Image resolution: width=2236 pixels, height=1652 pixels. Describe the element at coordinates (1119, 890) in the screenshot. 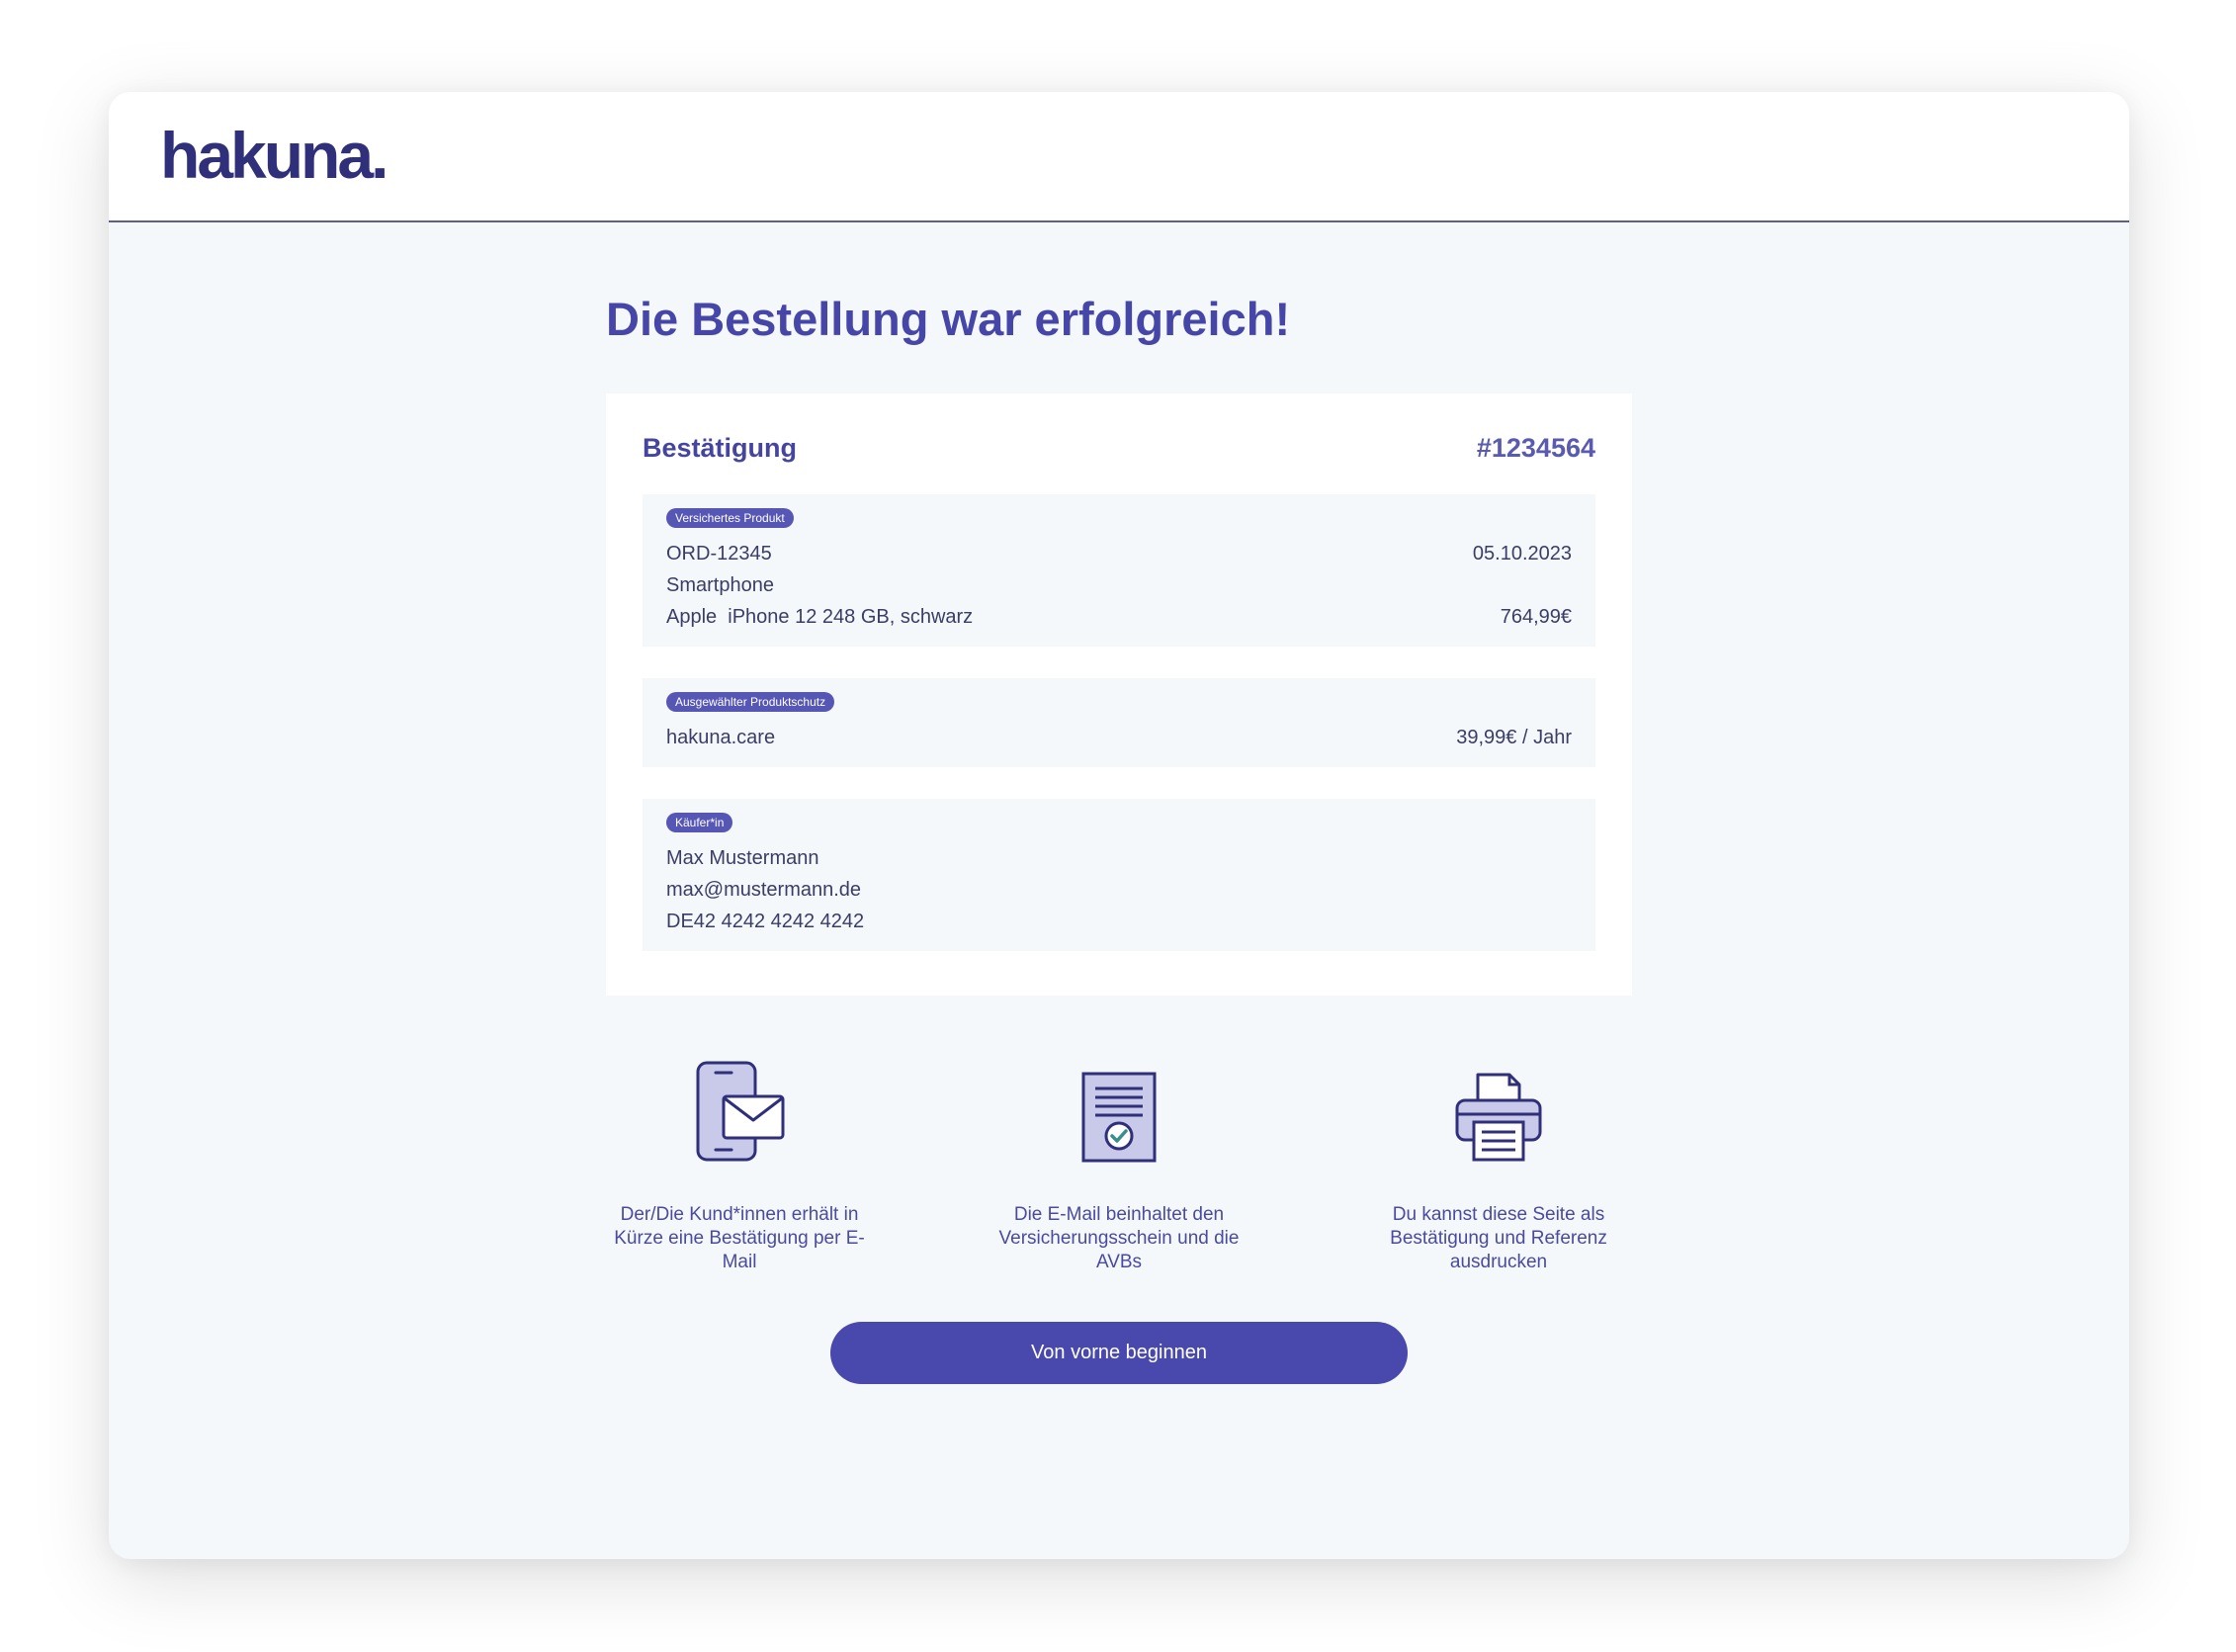

I see `buyer-row-email: max@mustermann.de` at that location.